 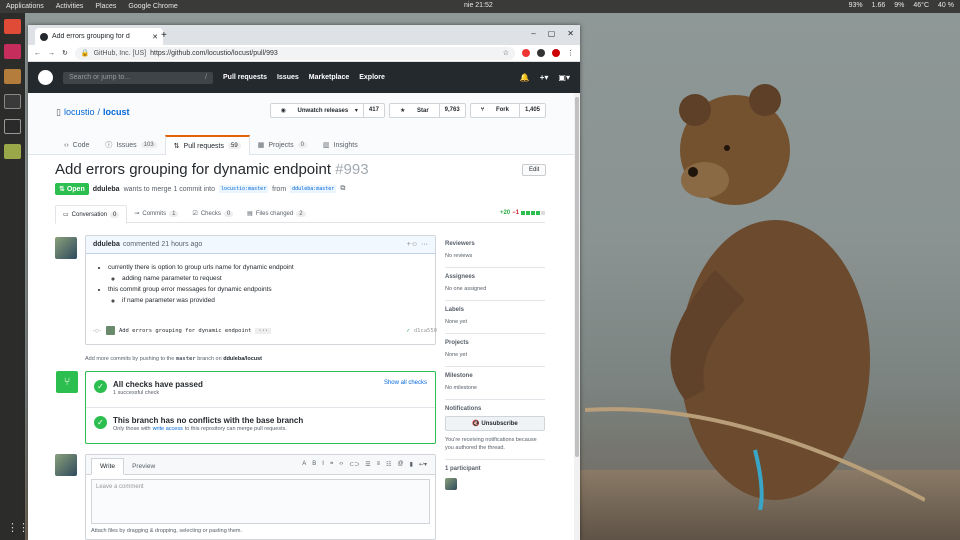 What do you see at coordinates (329, 77) in the screenshot?
I see `nav-marketplace: Marketplace` at bounding box center [329, 77].